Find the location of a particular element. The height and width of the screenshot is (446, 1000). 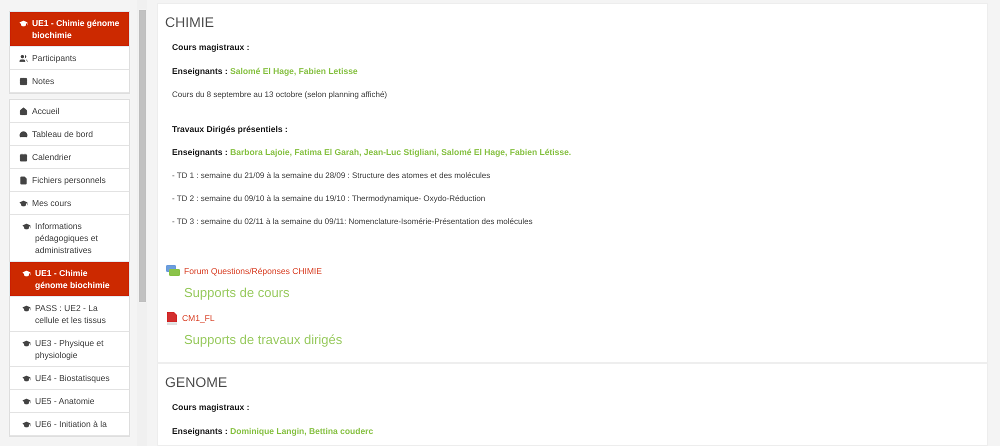

chat-bubbles-icon is located at coordinates (173, 271).